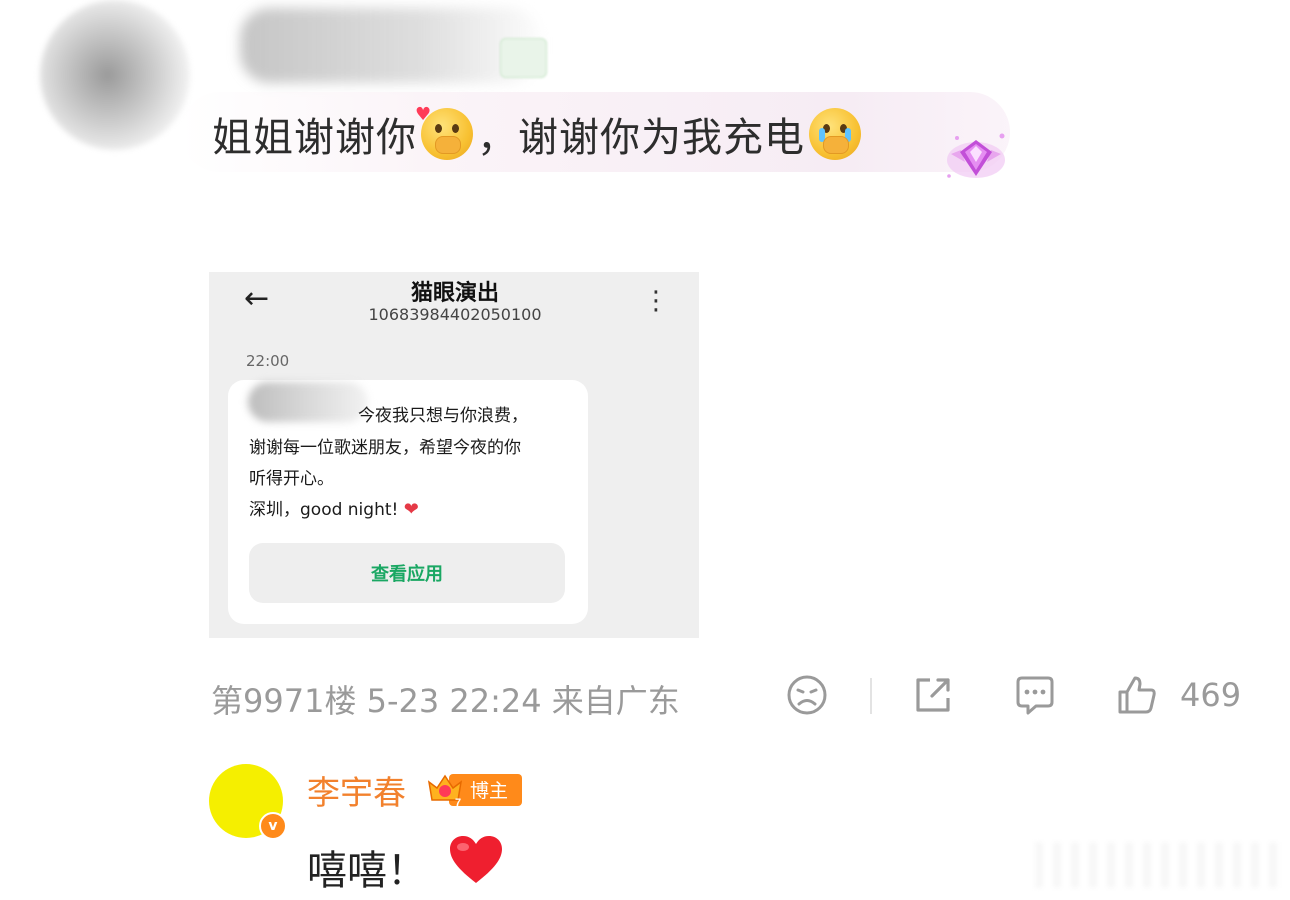 This screenshot has height=900, width=1290. Describe the element at coordinates (445, 701) in the screenshot. I see `comment-meta: 第9971楼 5-23 22:24 来自广东` at that location.